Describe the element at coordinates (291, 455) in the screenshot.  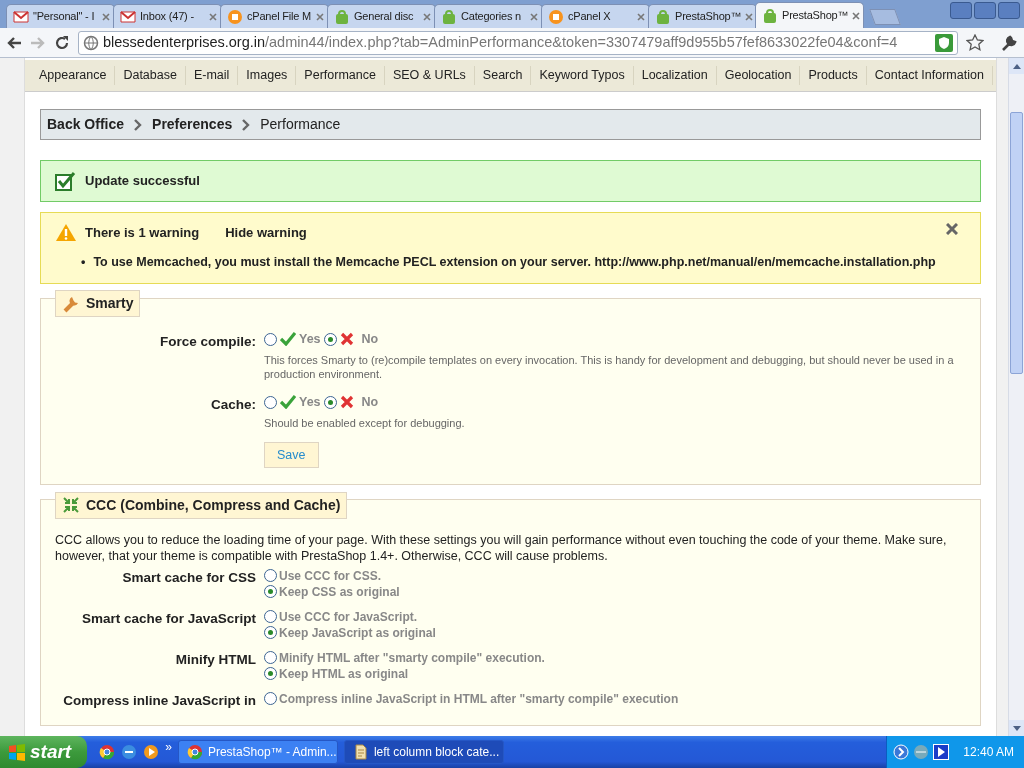
I see `save-button: Save` at that location.